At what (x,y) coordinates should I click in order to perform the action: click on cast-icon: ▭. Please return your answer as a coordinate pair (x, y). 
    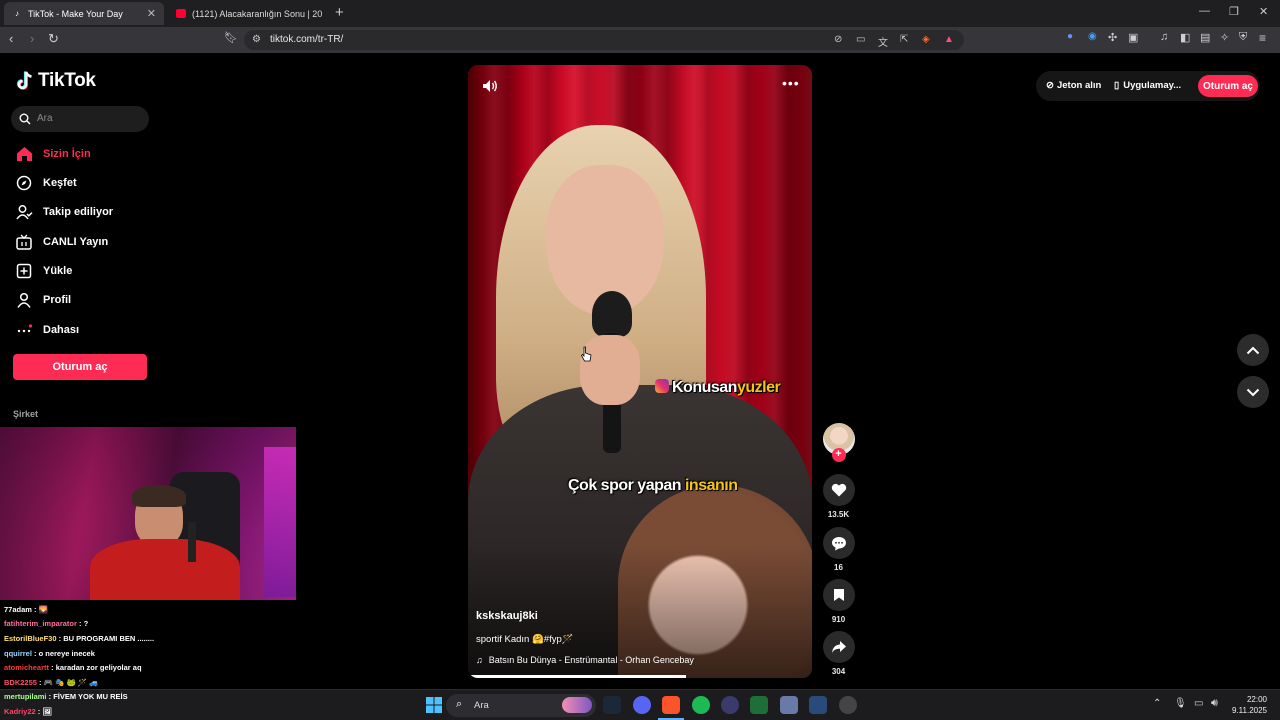
    Looking at the image, I should click on (860, 39).